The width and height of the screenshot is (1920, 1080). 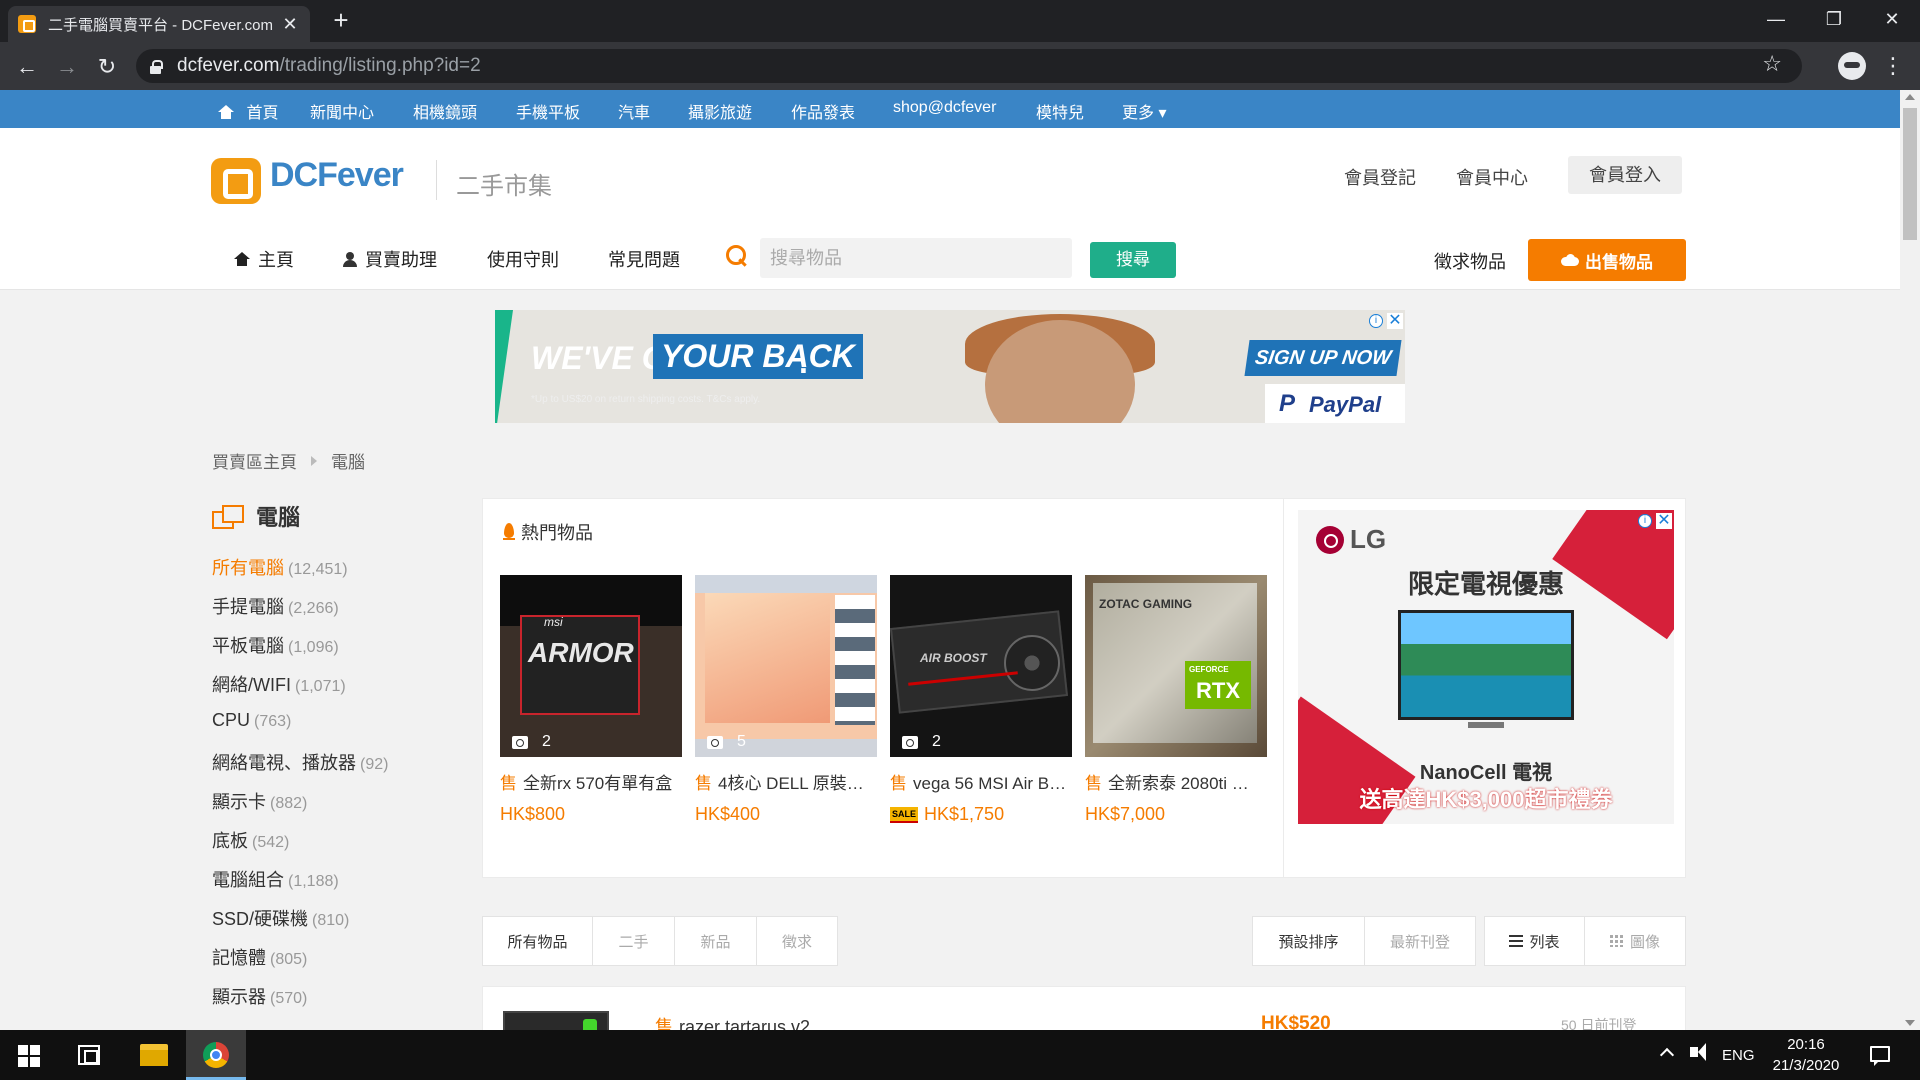 What do you see at coordinates (1880, 1056) in the screenshot?
I see `notification-center-icon` at bounding box center [1880, 1056].